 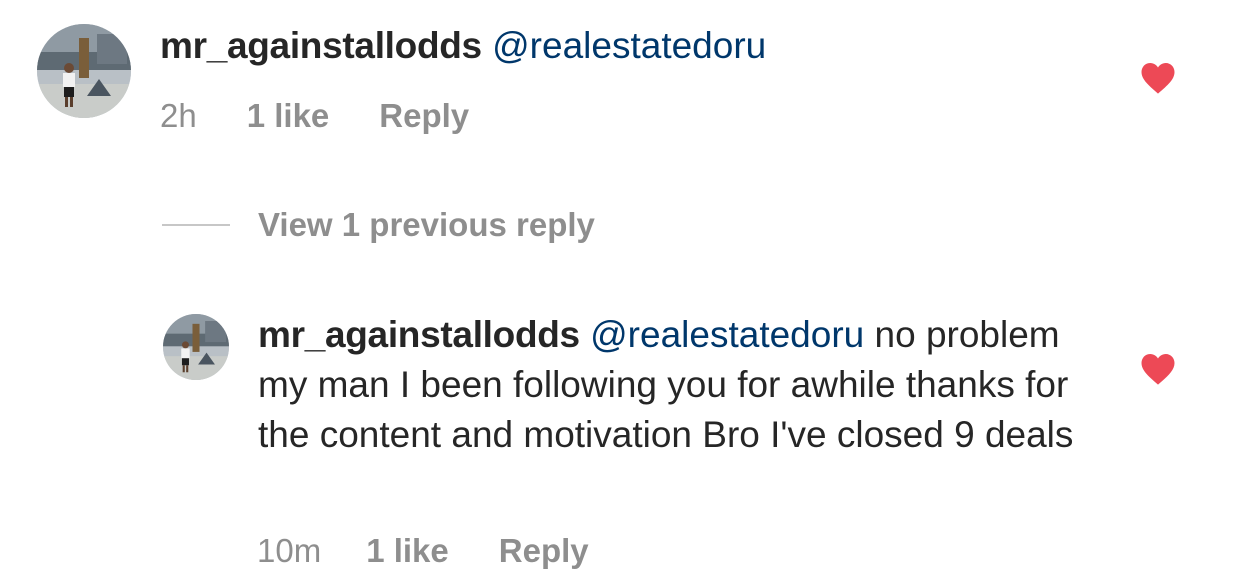 I want to click on comment-timestamp: 10m, so click(x=289, y=550).